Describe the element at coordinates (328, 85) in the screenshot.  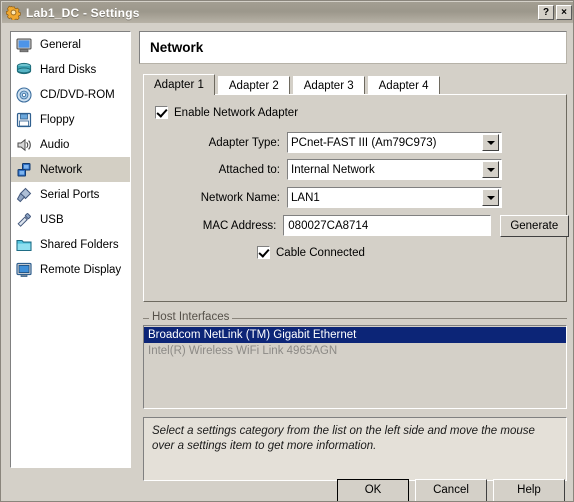
I see `tab-adapter-3: Adapter 3` at that location.